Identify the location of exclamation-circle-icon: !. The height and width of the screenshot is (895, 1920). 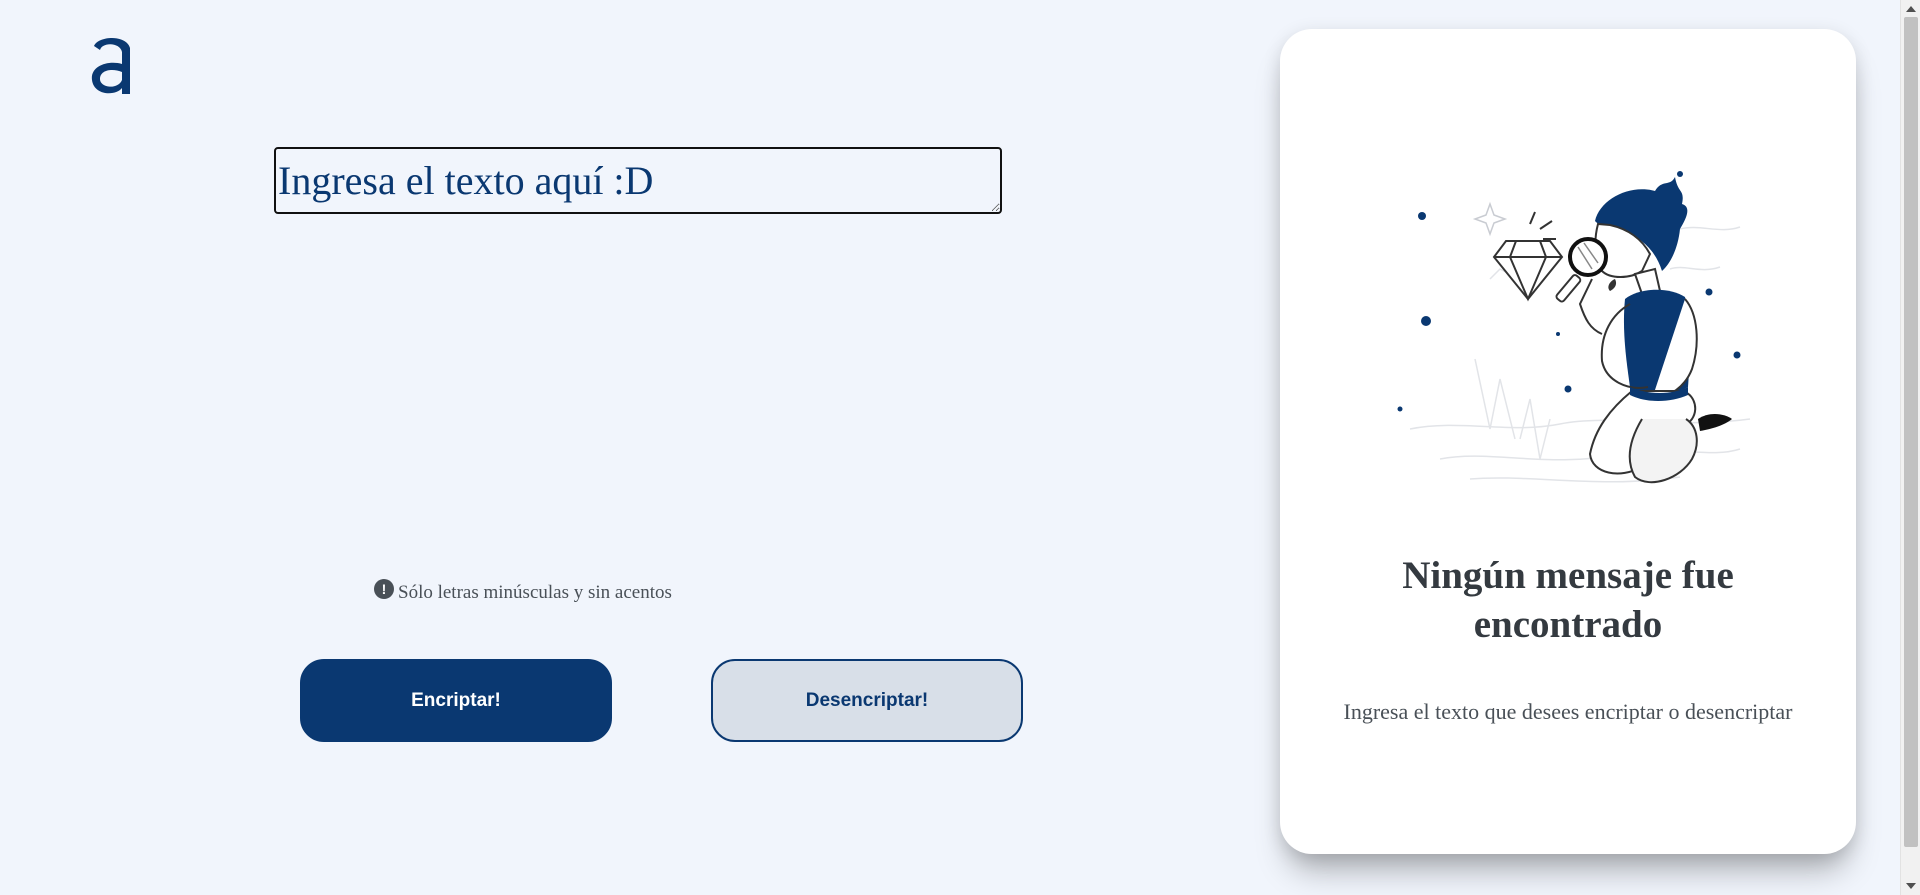
(384, 589).